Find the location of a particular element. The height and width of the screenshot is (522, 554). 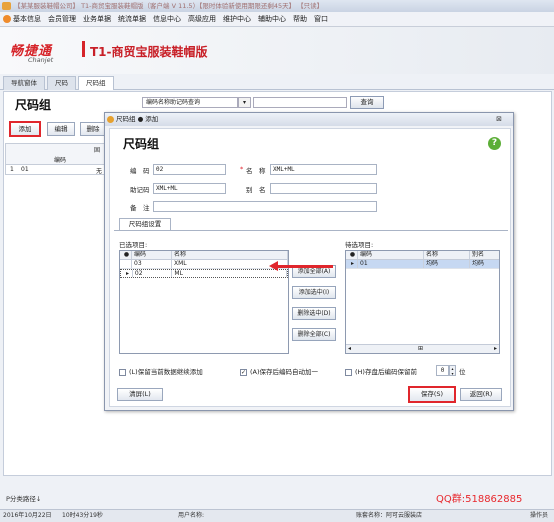

menu-business-docs: 业务单据 is located at coordinates (97, 19).